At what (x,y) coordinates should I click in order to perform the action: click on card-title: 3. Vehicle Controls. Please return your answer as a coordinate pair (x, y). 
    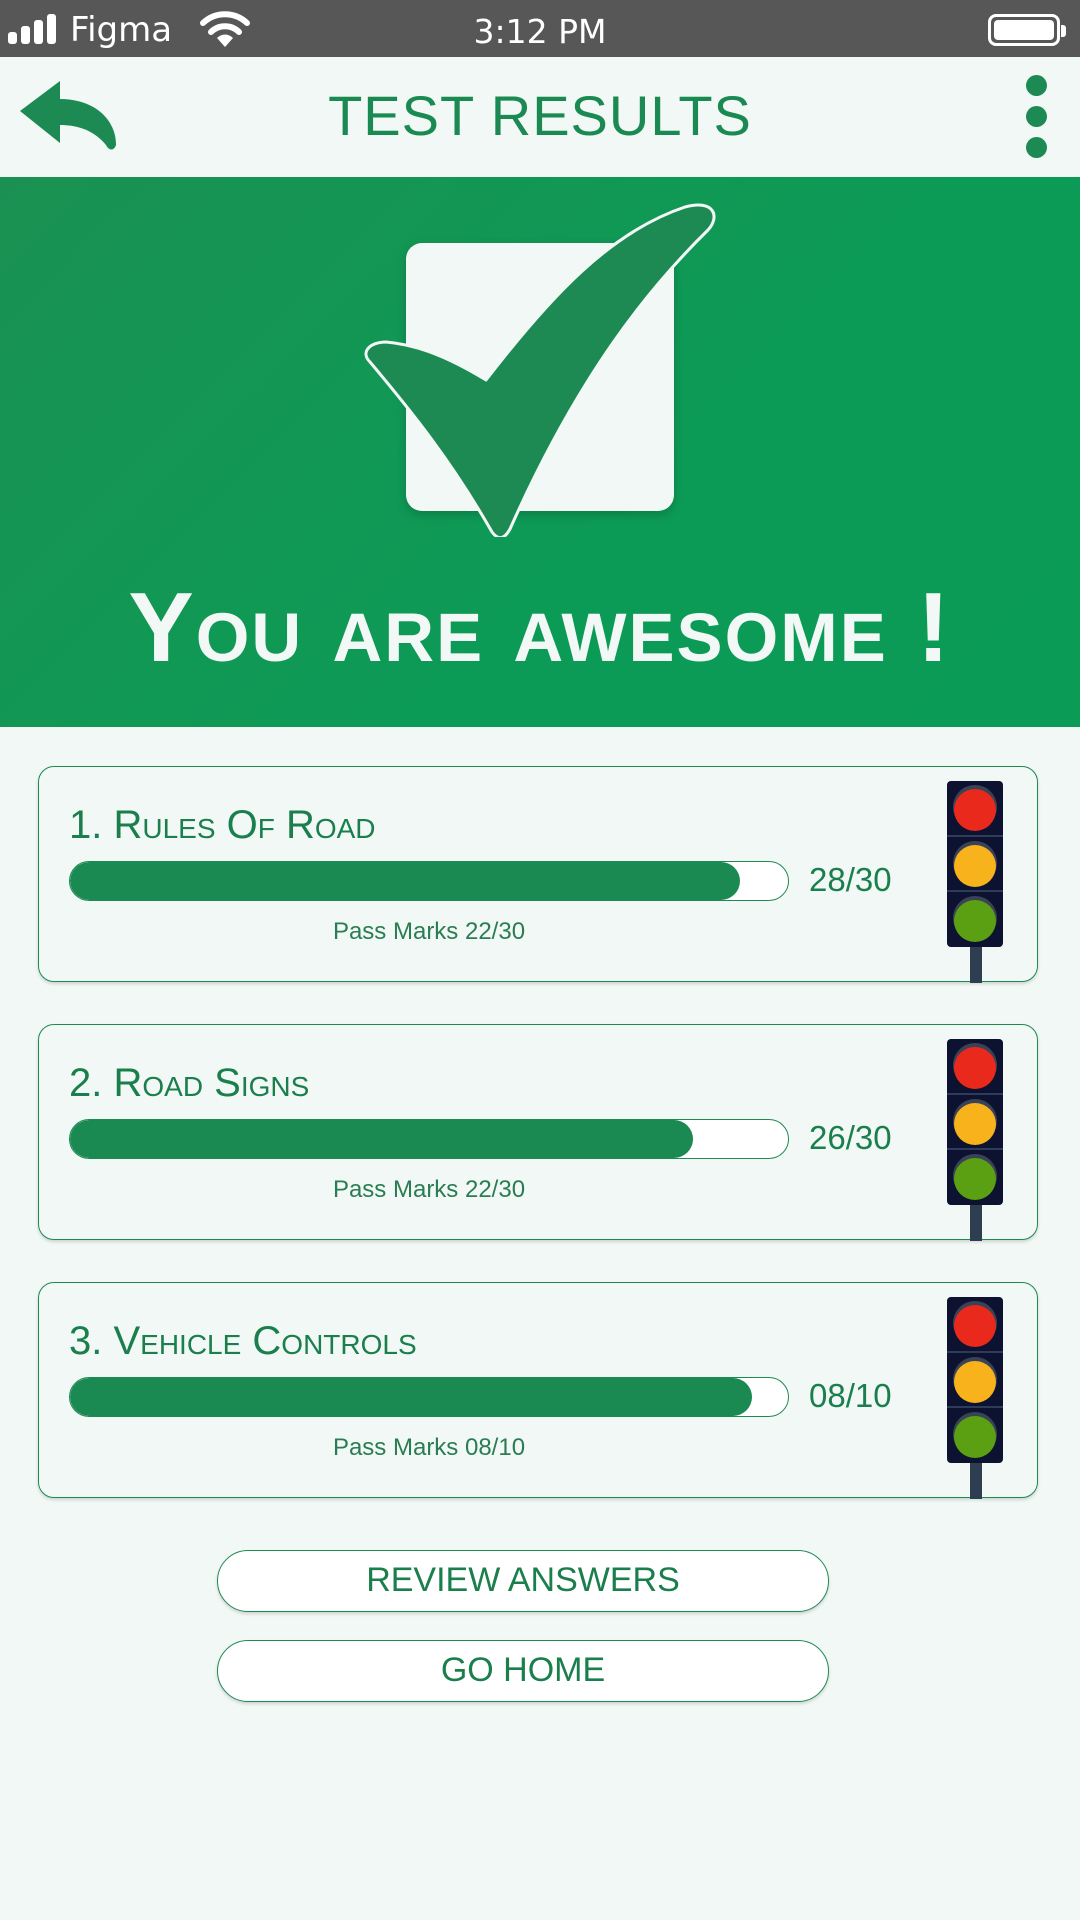
    Looking at the image, I should click on (243, 1341).